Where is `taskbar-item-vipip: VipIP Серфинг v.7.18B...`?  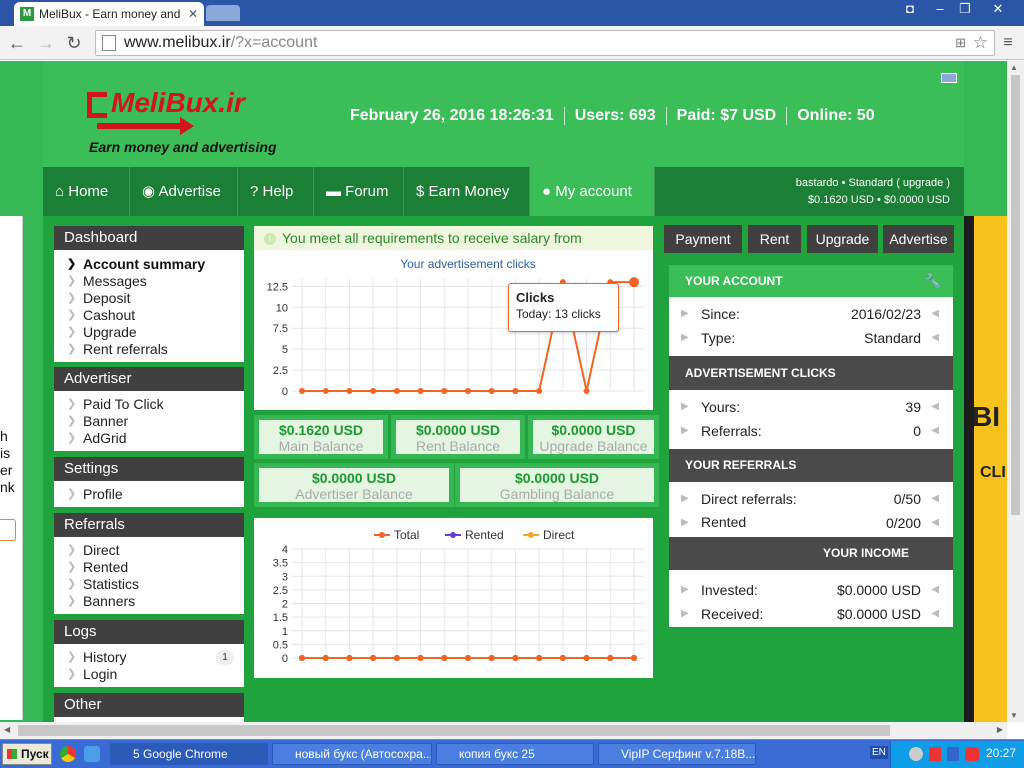 taskbar-item-vipip: VipIP Серфинг v.7.18B... is located at coordinates (677, 754).